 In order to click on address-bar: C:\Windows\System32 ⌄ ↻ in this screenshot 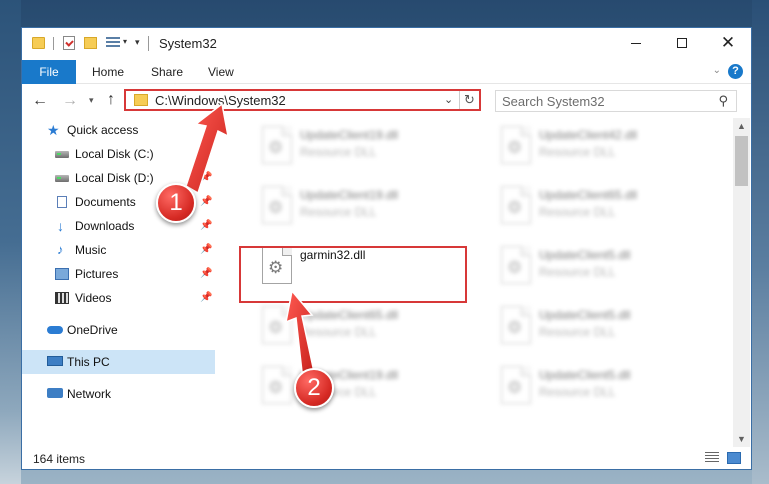, I will do `click(302, 100)`.